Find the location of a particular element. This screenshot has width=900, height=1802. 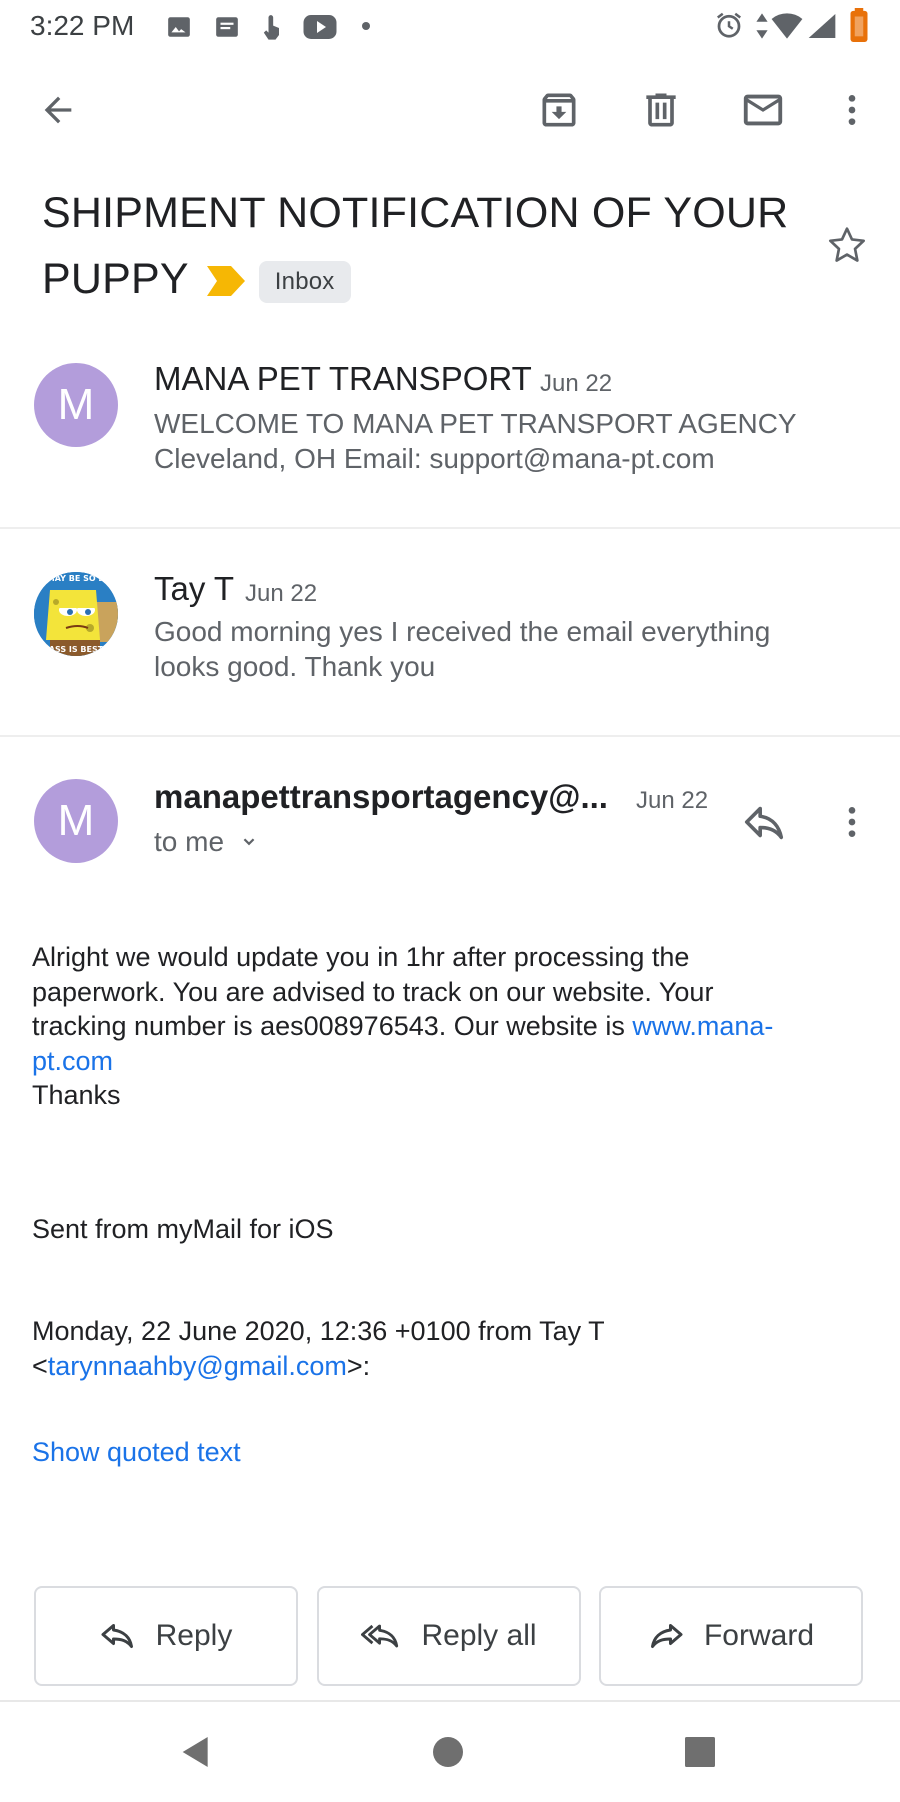

forward-button: Forward is located at coordinates (731, 1636).